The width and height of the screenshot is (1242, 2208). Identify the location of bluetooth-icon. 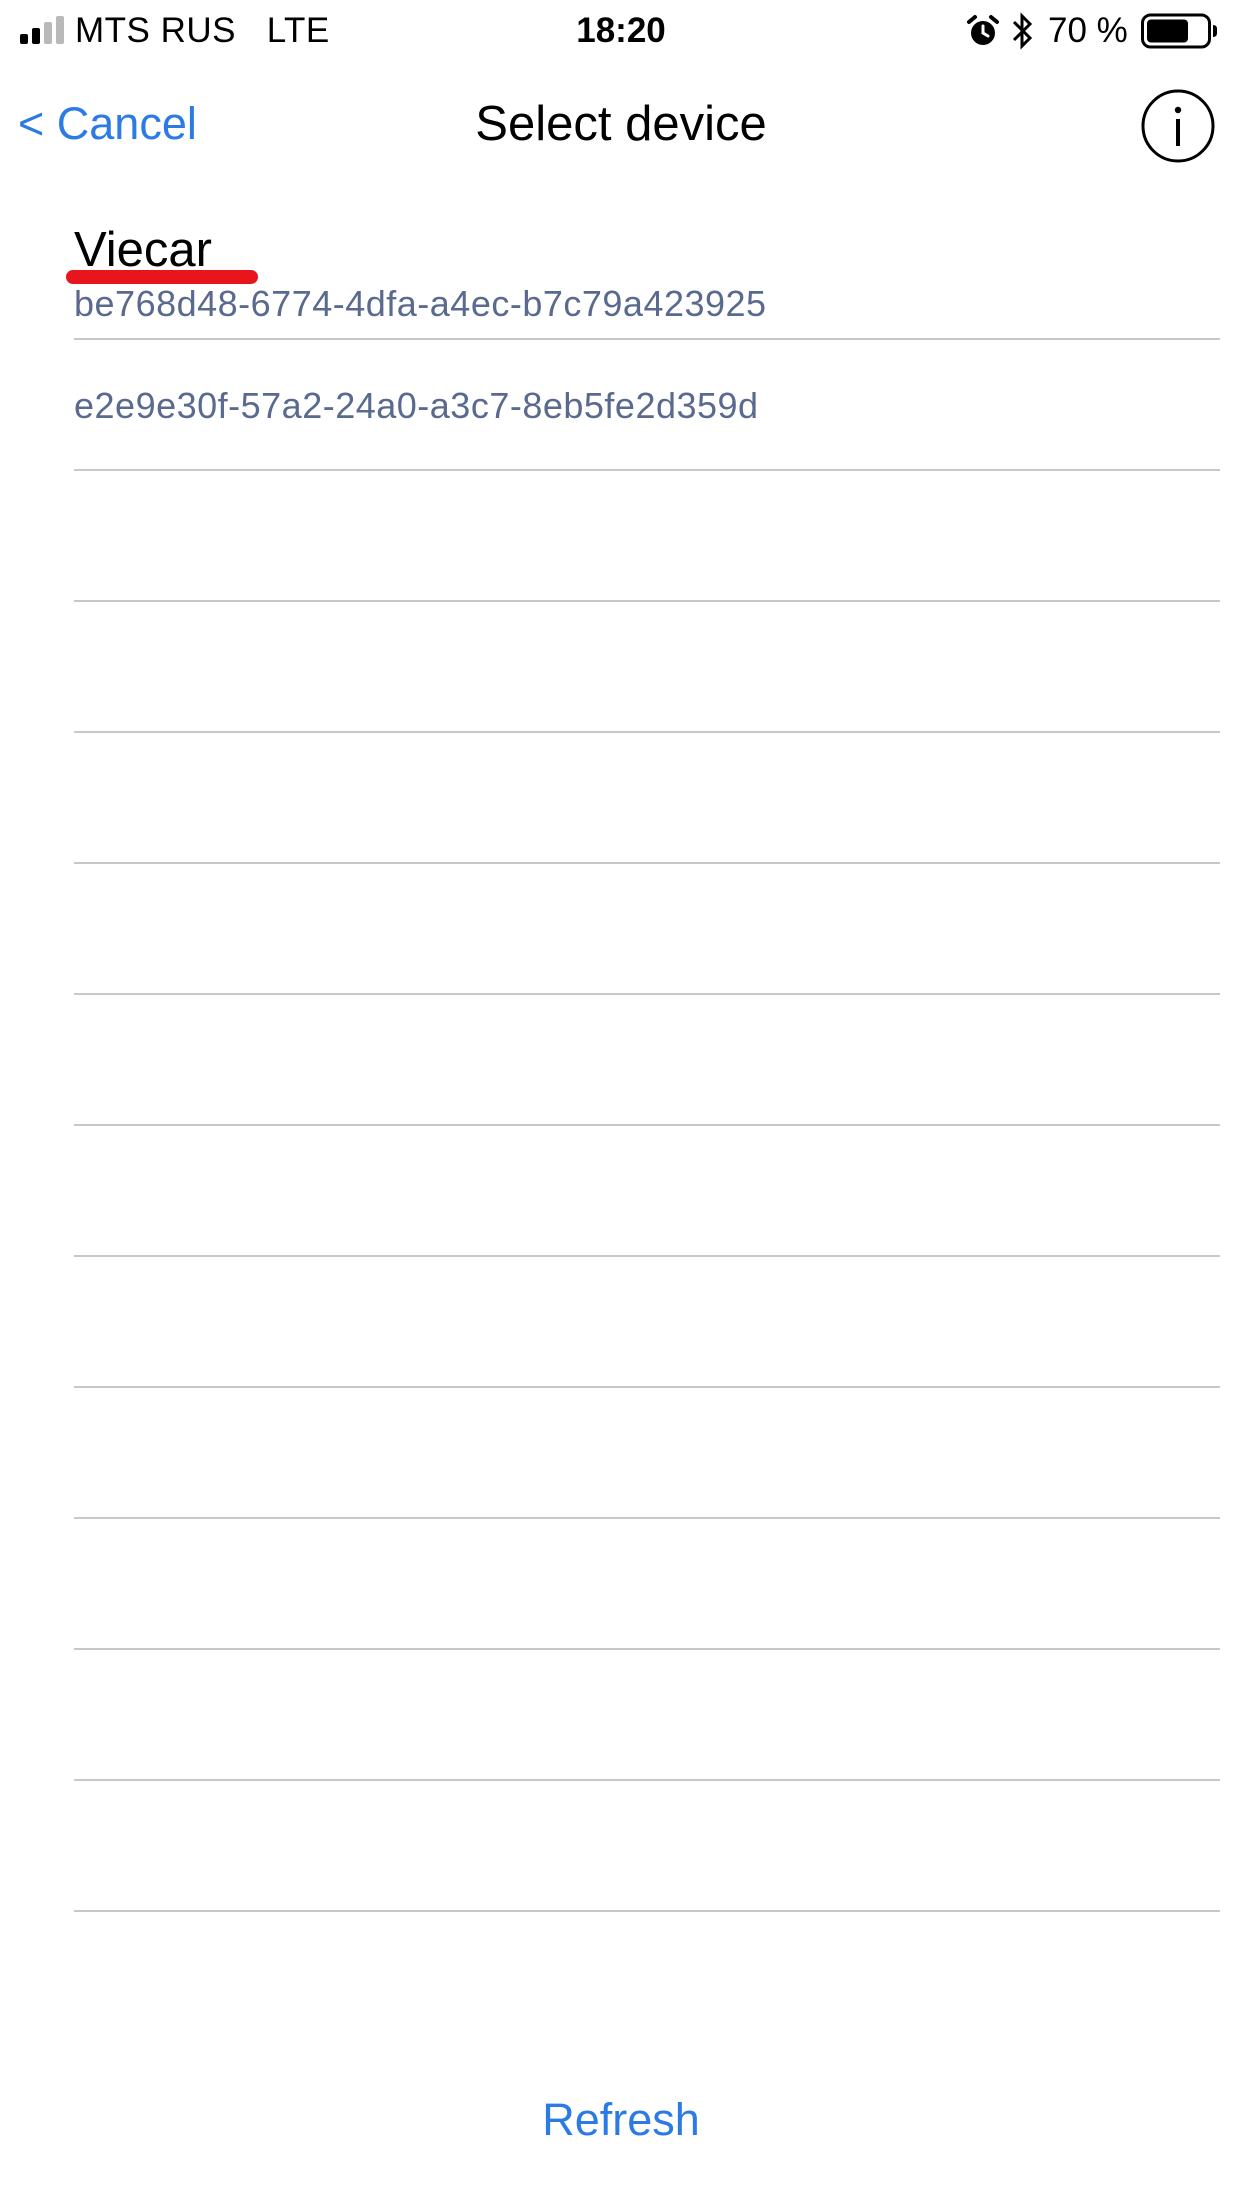
(1022, 31).